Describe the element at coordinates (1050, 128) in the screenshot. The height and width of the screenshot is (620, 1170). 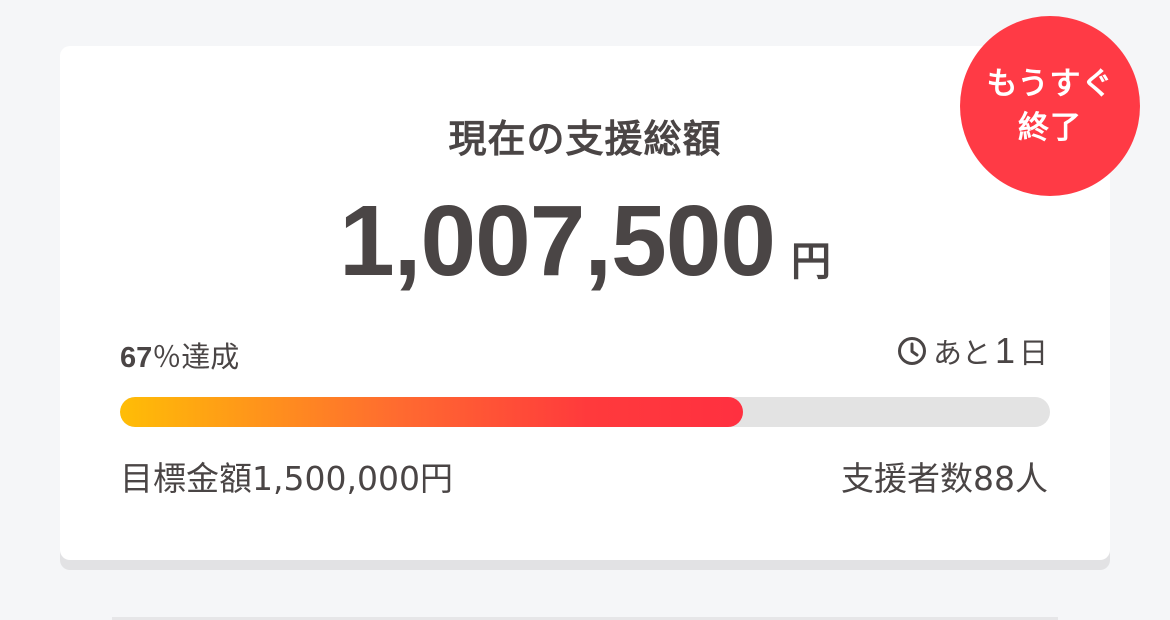
I see `ending-soon-line2: 終了` at that location.